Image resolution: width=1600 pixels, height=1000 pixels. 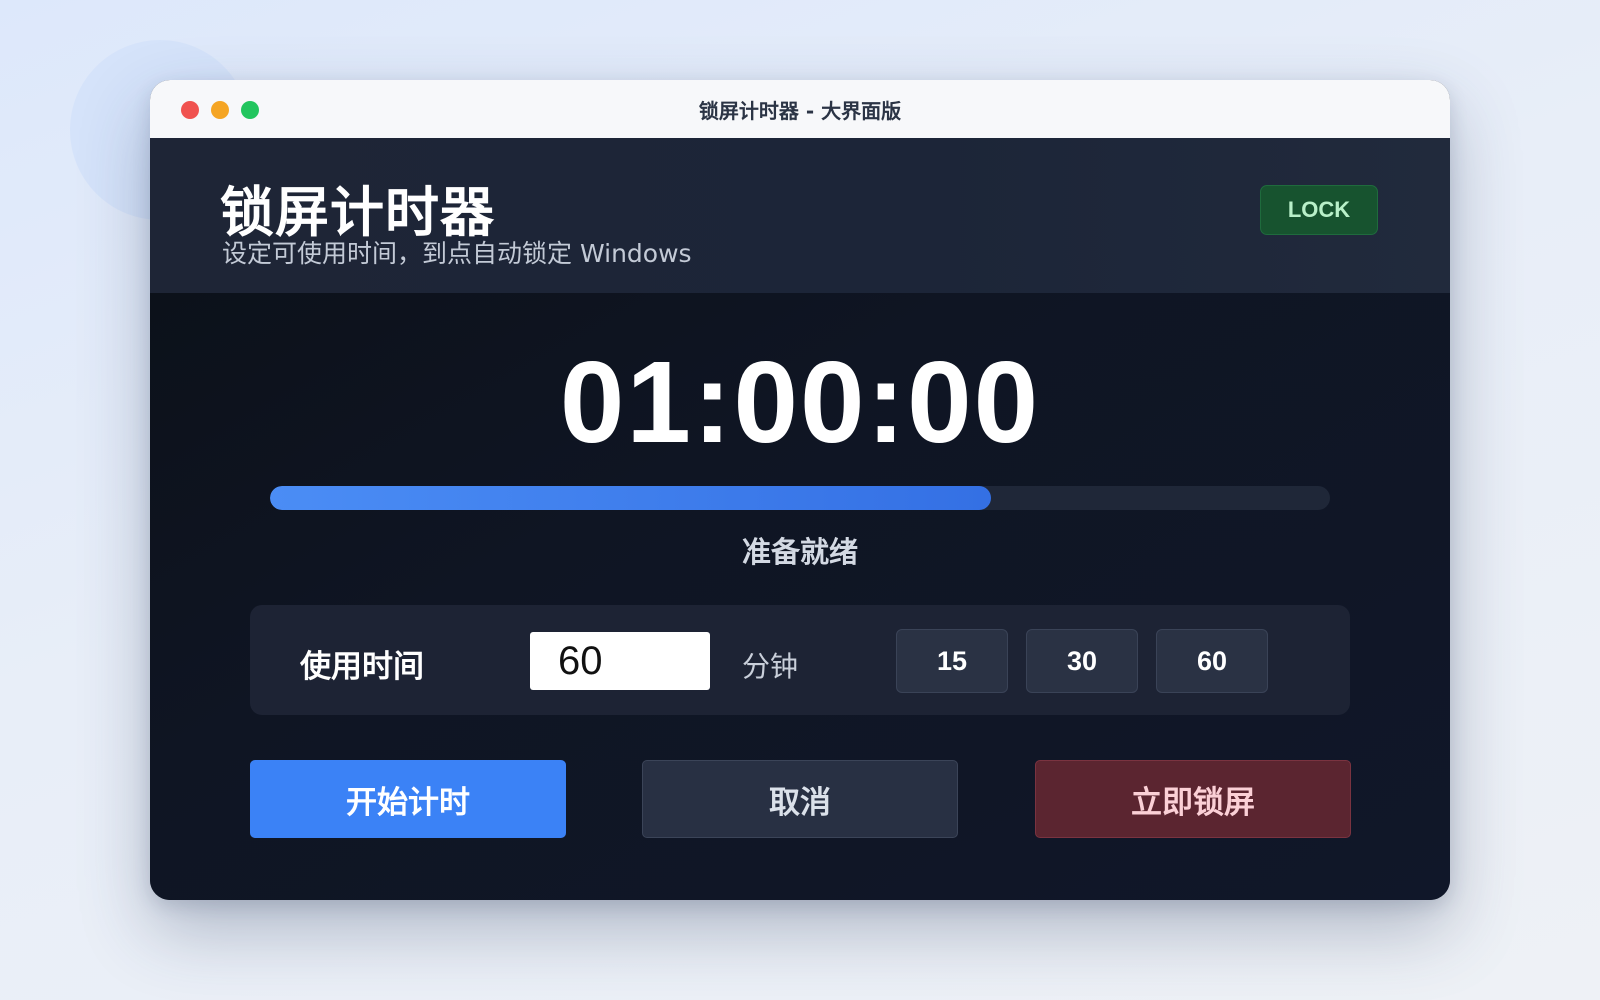 I want to click on app-header: 锁屏计时器 设定可使用时间，到点自动锁定 Windows LOCK, so click(x=800, y=215).